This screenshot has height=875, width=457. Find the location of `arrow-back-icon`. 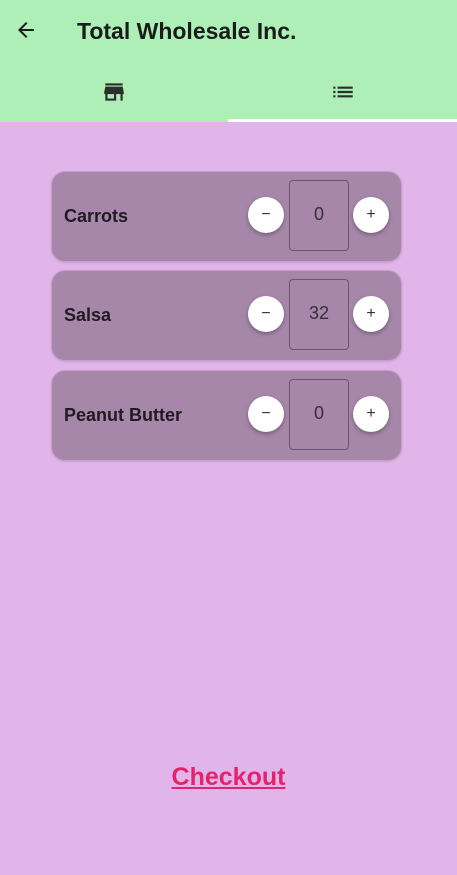

arrow-back-icon is located at coordinates (26, 30).